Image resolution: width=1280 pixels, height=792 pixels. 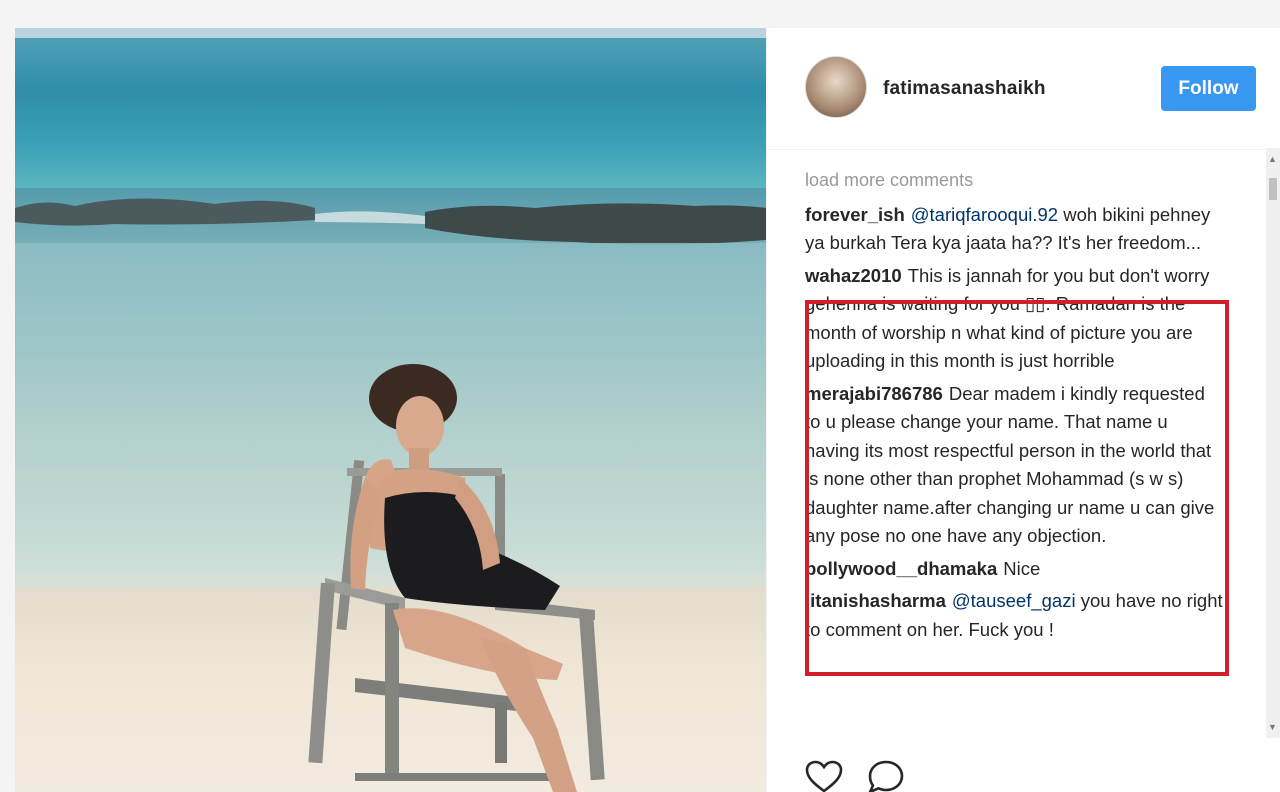 I want to click on follow-button: Follow, so click(x=1208, y=88).